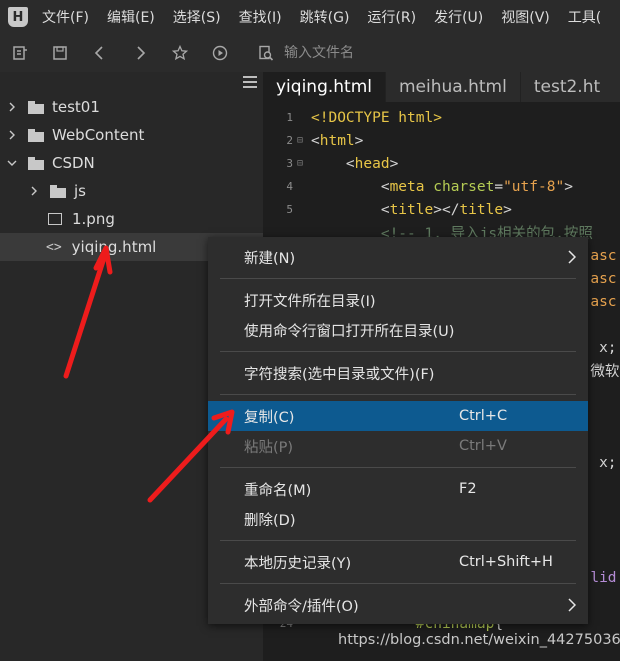  What do you see at coordinates (55, 219) in the screenshot?
I see `image-file-icon` at bounding box center [55, 219].